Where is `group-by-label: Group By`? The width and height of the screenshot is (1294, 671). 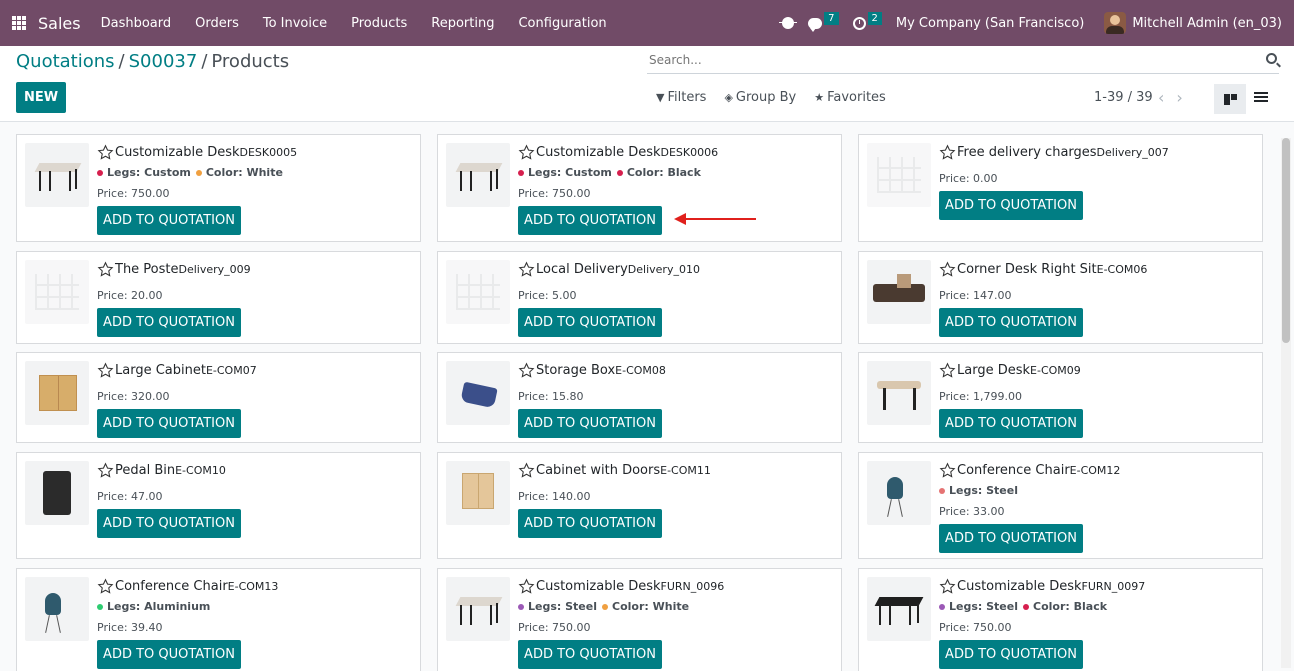 group-by-label: Group By is located at coordinates (766, 97).